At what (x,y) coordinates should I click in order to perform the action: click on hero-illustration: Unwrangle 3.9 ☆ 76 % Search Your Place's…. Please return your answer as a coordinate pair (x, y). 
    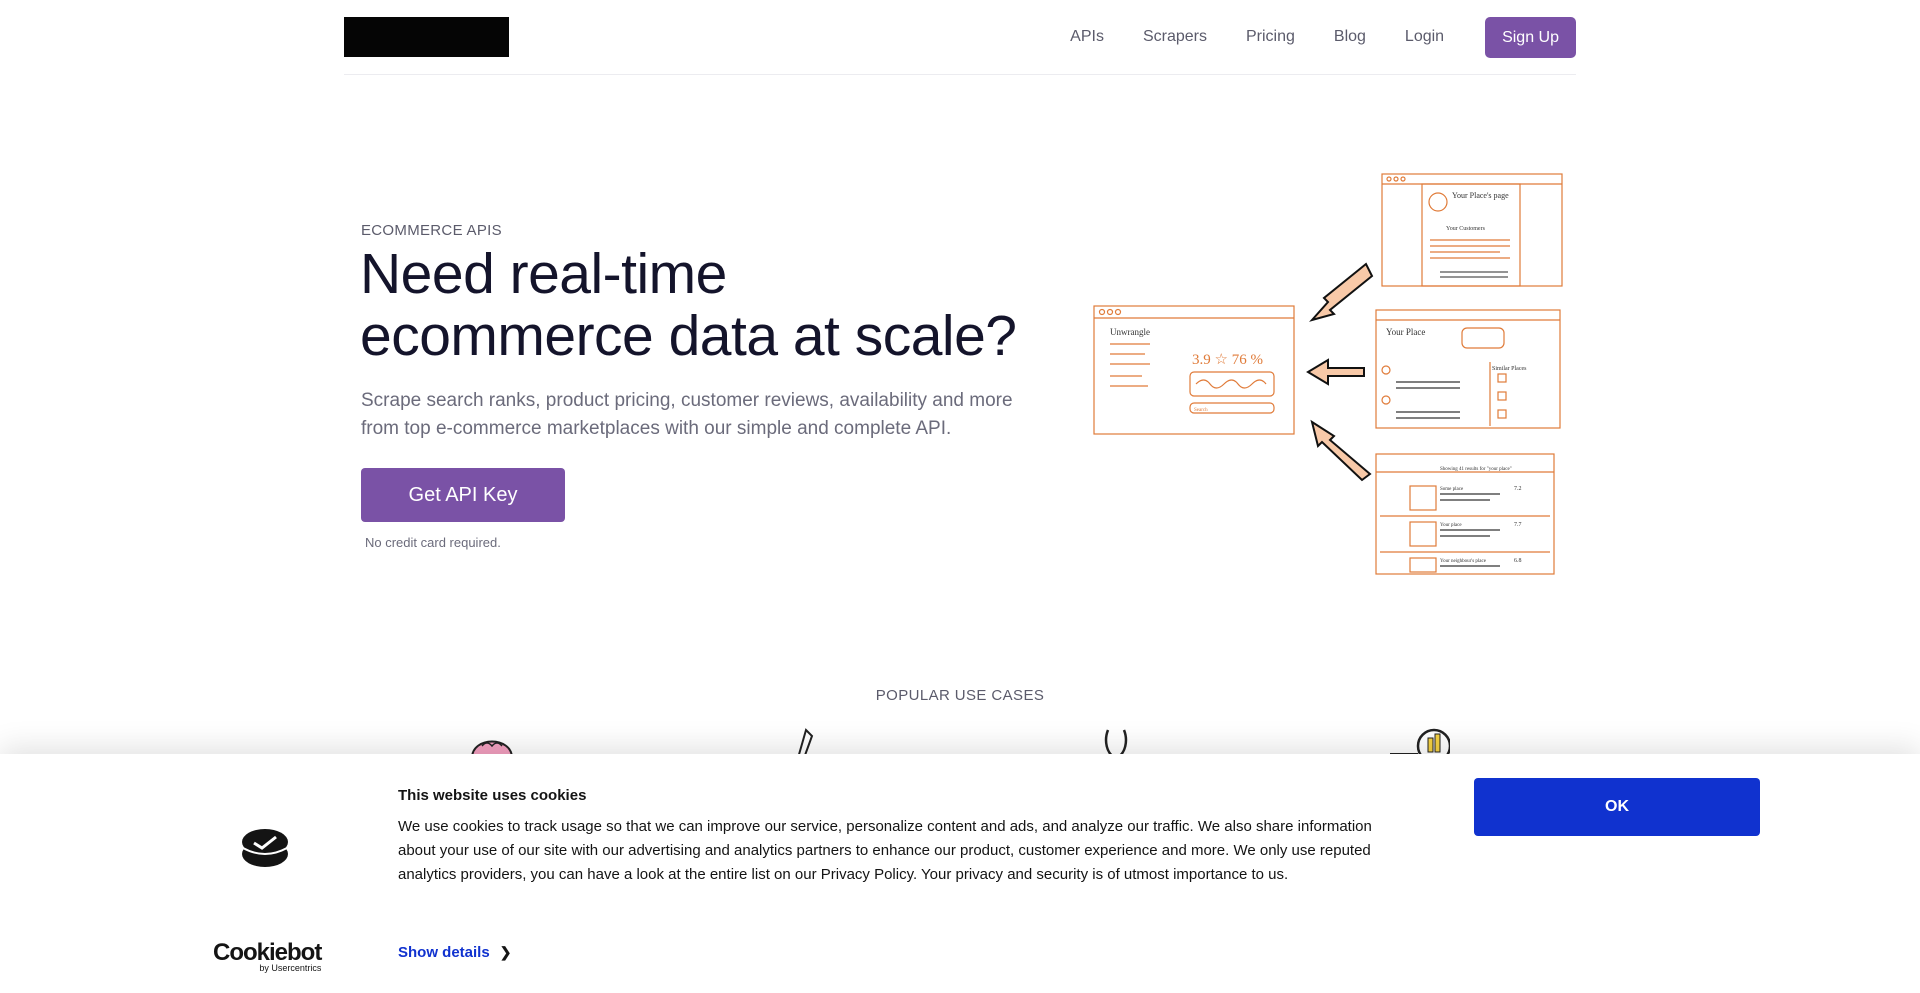
    Looking at the image, I should click on (1328, 374).